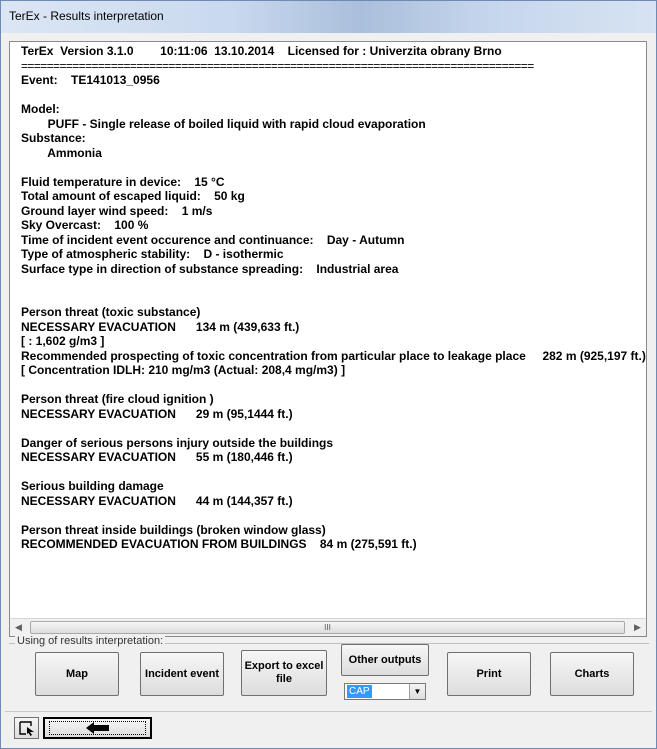 This screenshot has height=749, width=657. I want to click on charts-button-label: Charts, so click(592, 673).